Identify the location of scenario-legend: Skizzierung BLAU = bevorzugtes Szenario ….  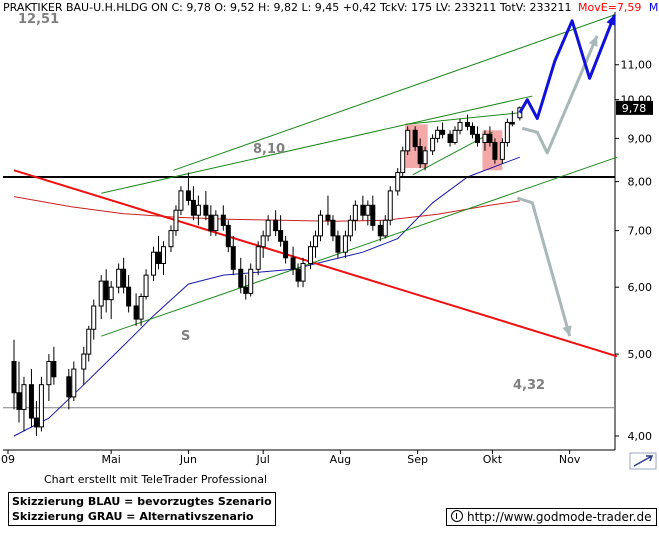
(142, 509).